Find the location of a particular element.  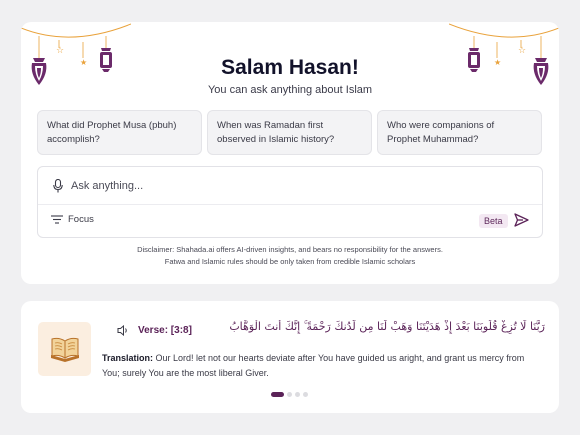

ask-input is located at coordinates (291, 186).